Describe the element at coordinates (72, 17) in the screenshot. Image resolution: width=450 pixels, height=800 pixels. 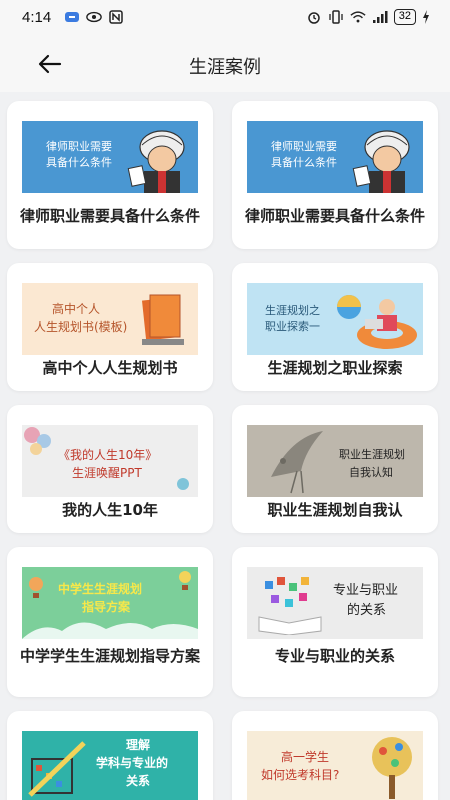
I see `app-notification-icon` at that location.